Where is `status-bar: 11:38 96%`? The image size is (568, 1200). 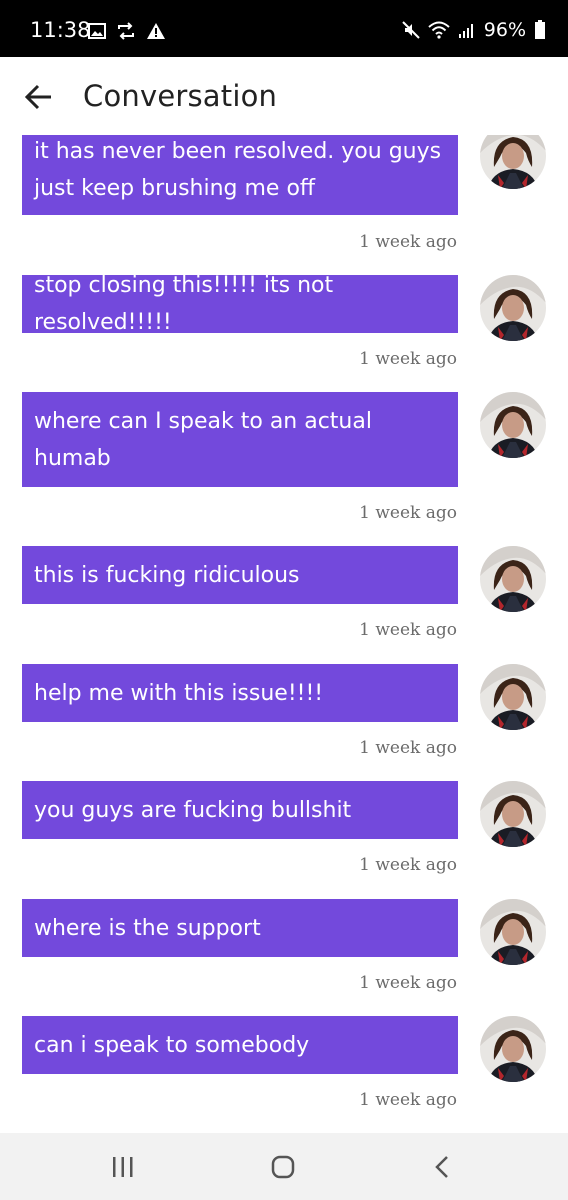 status-bar: 11:38 96% is located at coordinates (284, 28).